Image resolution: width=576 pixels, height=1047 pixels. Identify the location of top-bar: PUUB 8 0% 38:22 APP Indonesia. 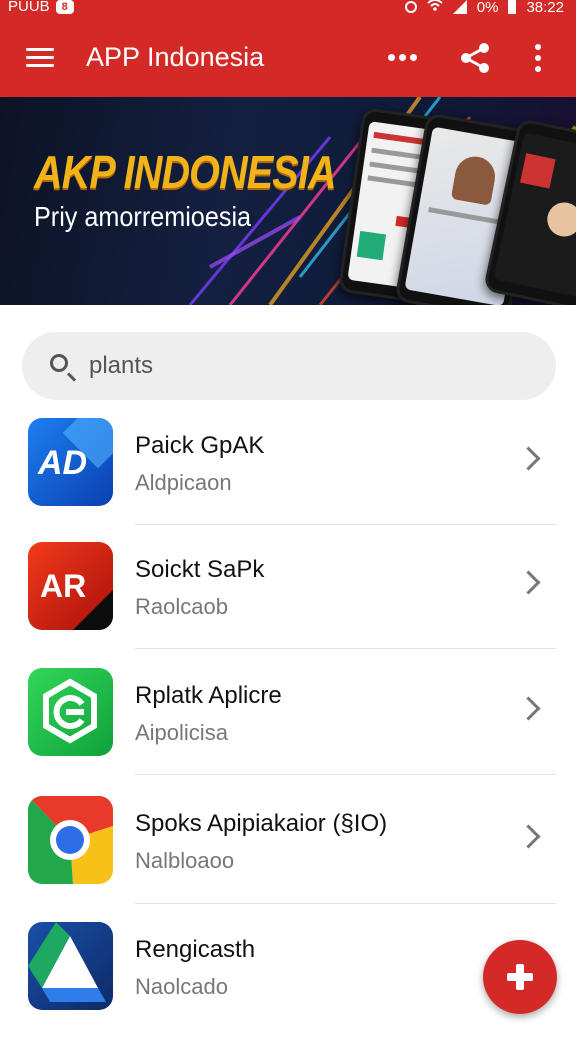
(288, 48).